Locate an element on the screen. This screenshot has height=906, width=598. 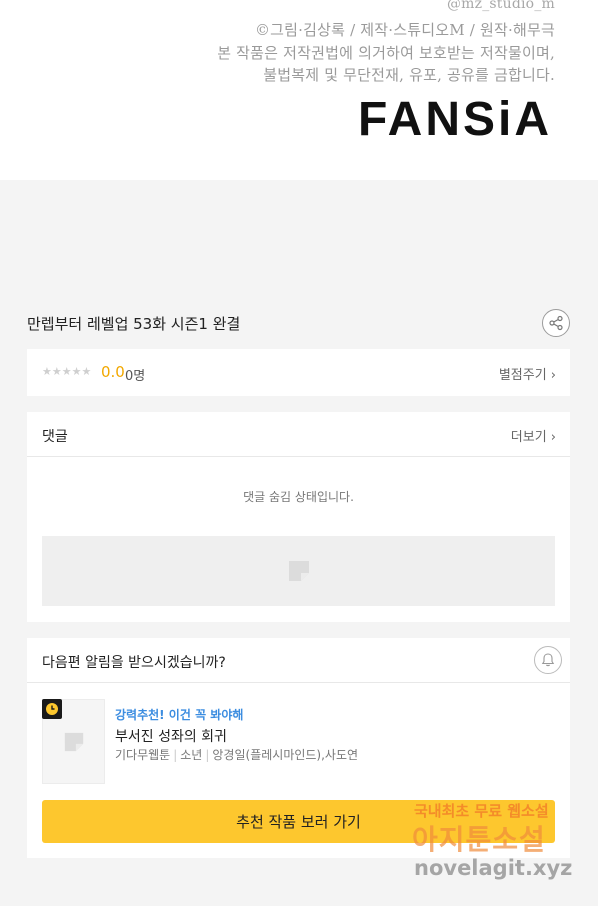
watermark-domain: novelagit.xyz is located at coordinates (493, 868).